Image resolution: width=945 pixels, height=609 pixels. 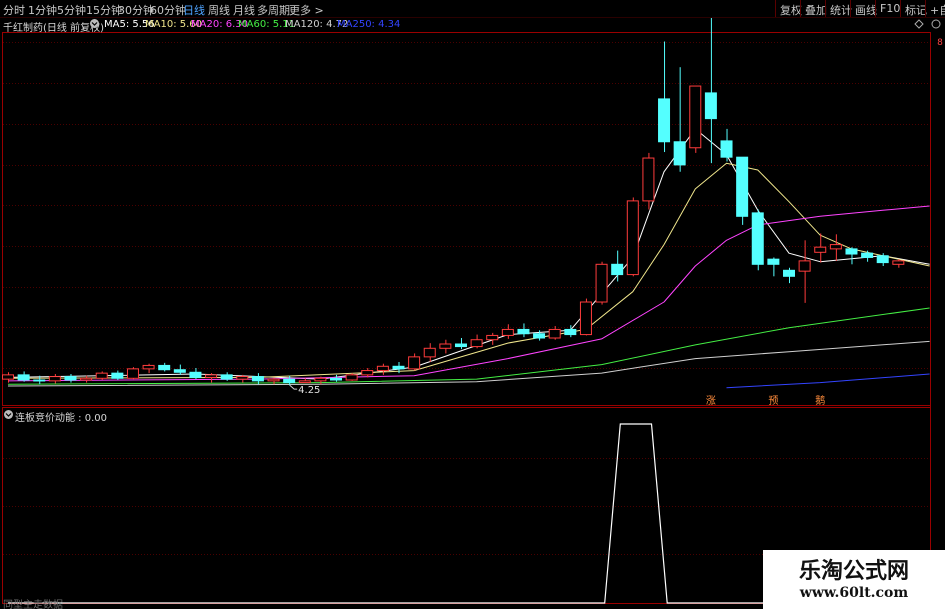 What do you see at coordinates (854, 593) in the screenshot?
I see `watermark-url: www.60lt.com` at bounding box center [854, 593].